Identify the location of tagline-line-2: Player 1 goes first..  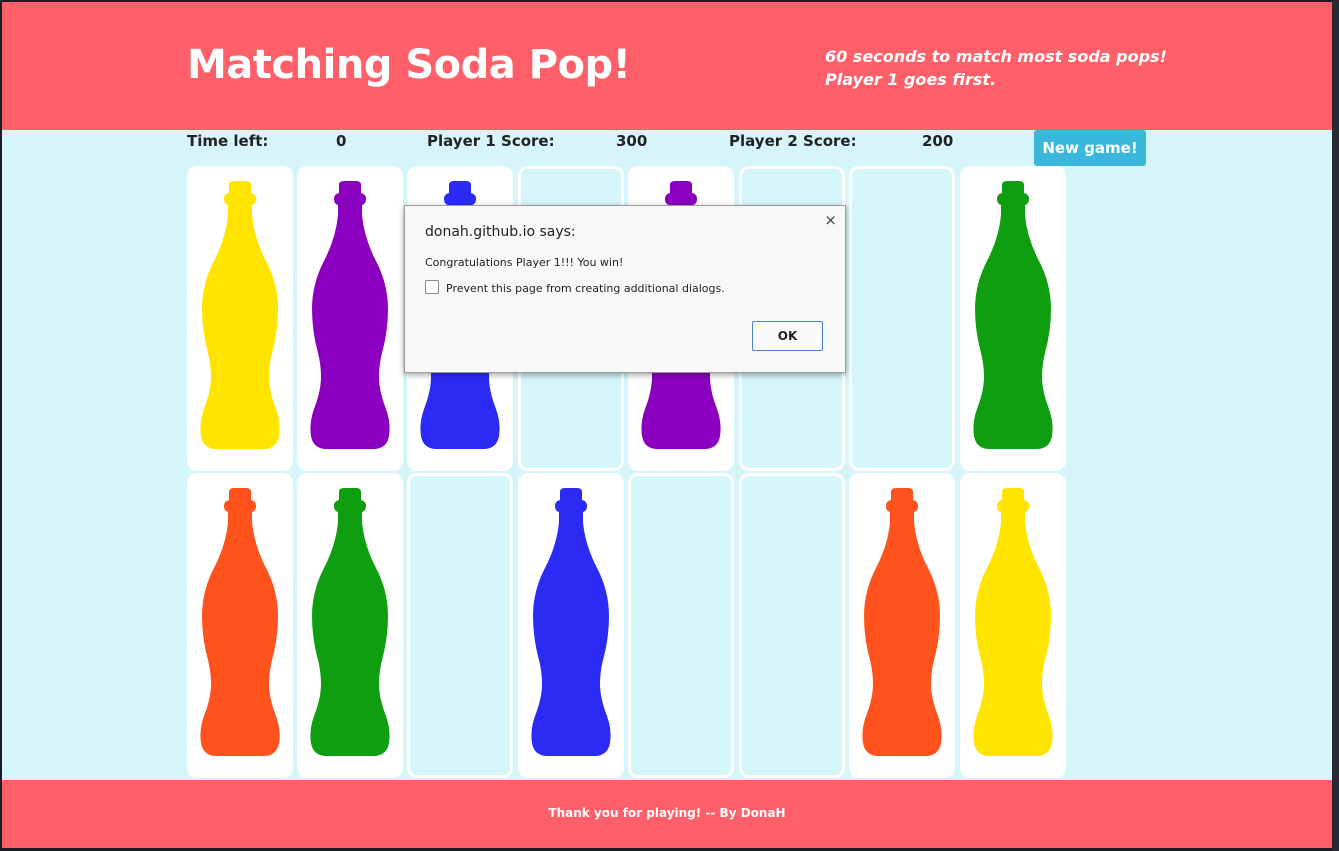
(911, 79).